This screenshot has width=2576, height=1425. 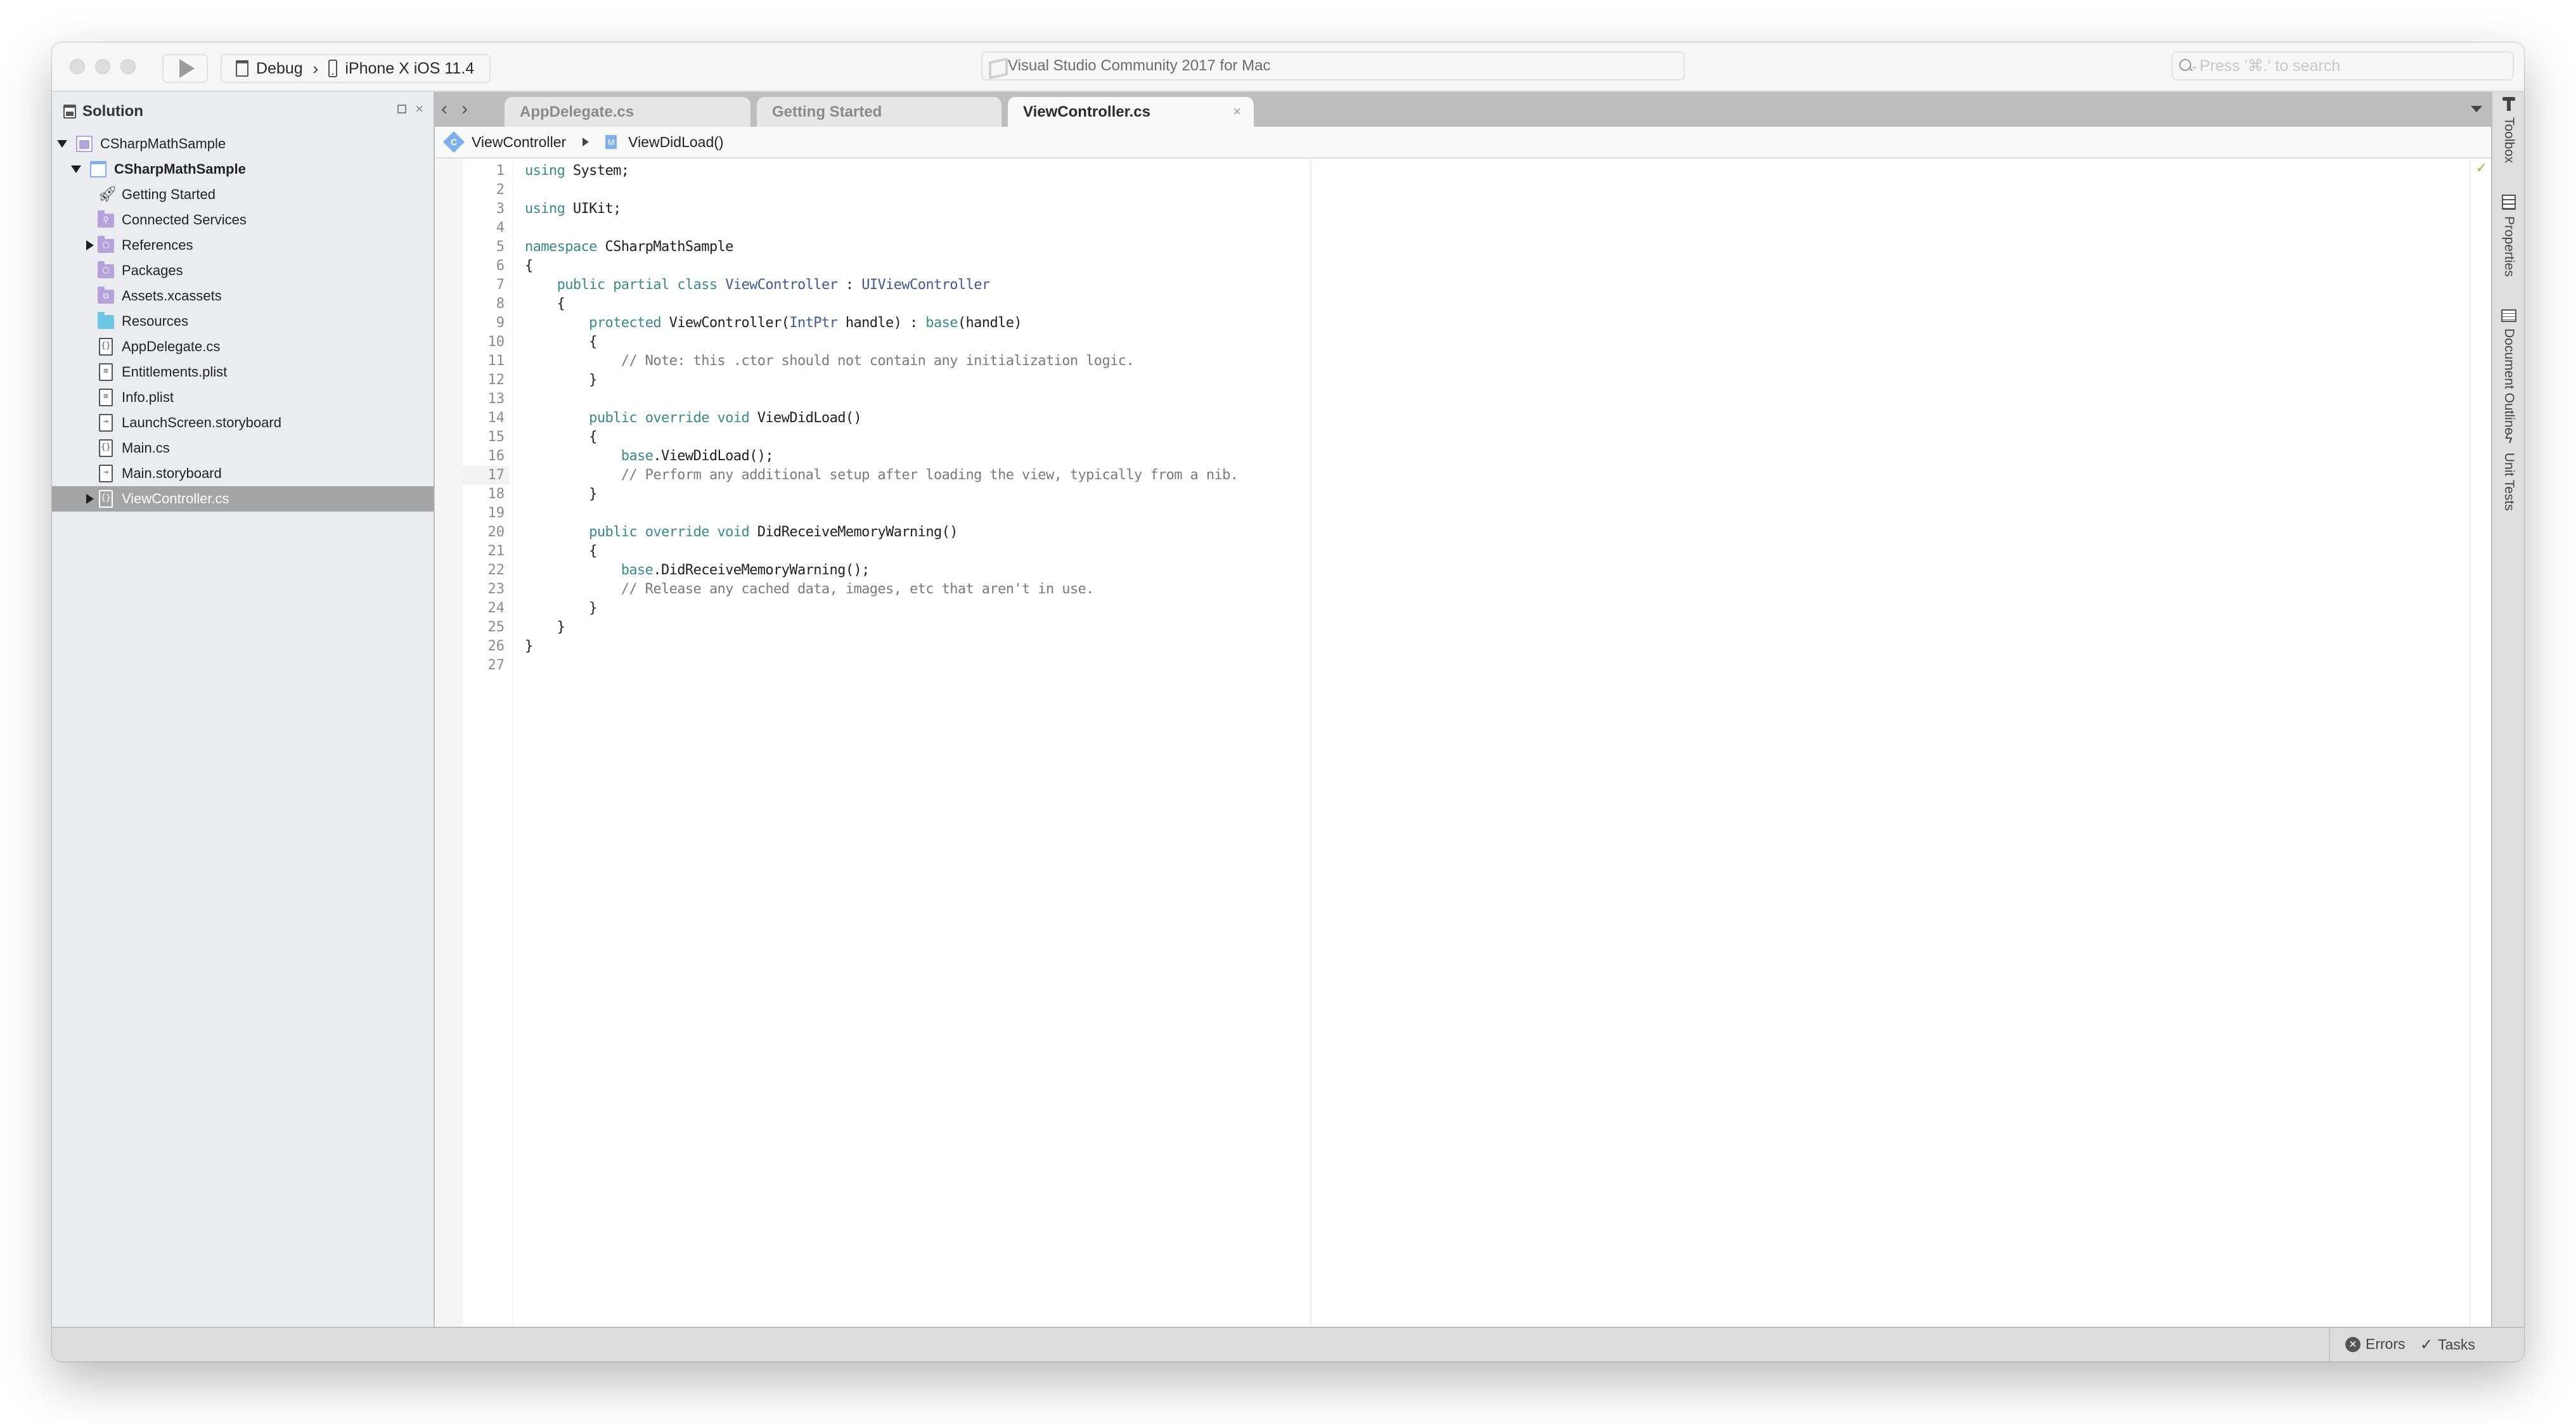 What do you see at coordinates (243, 220) in the screenshot?
I see `tree-item-connected-services: ⚲ Connected Services` at bounding box center [243, 220].